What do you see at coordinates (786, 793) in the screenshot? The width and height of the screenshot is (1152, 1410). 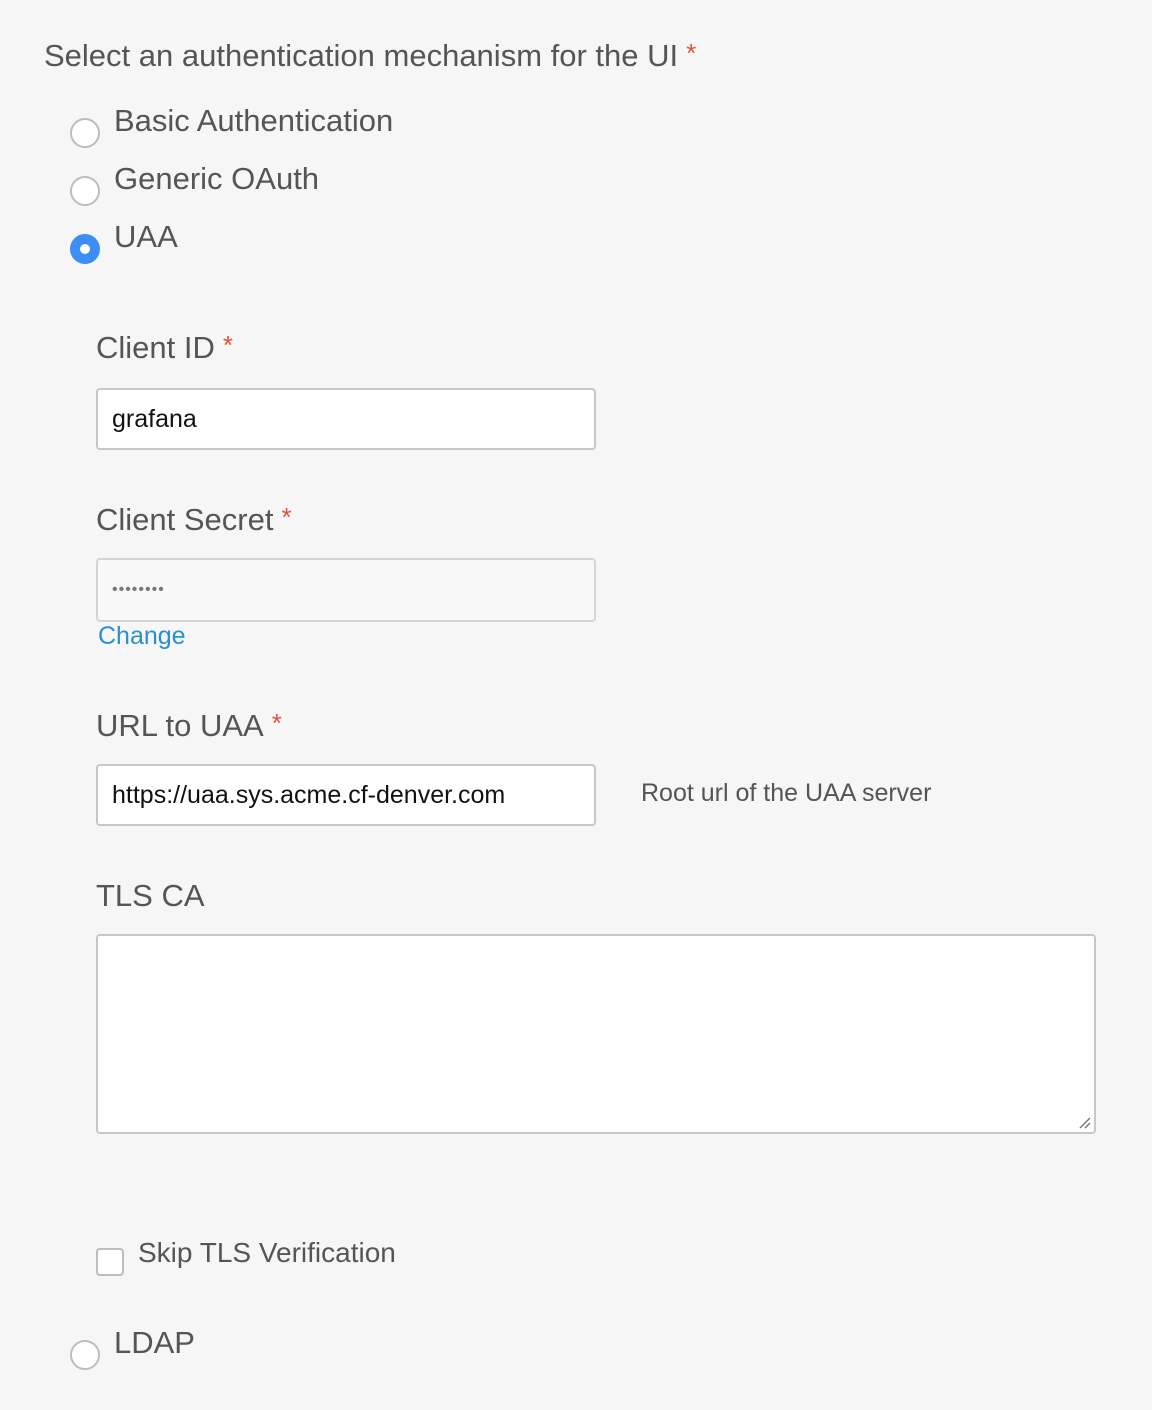 I see `uaa-url-hint: Root url of the UAA server` at bounding box center [786, 793].